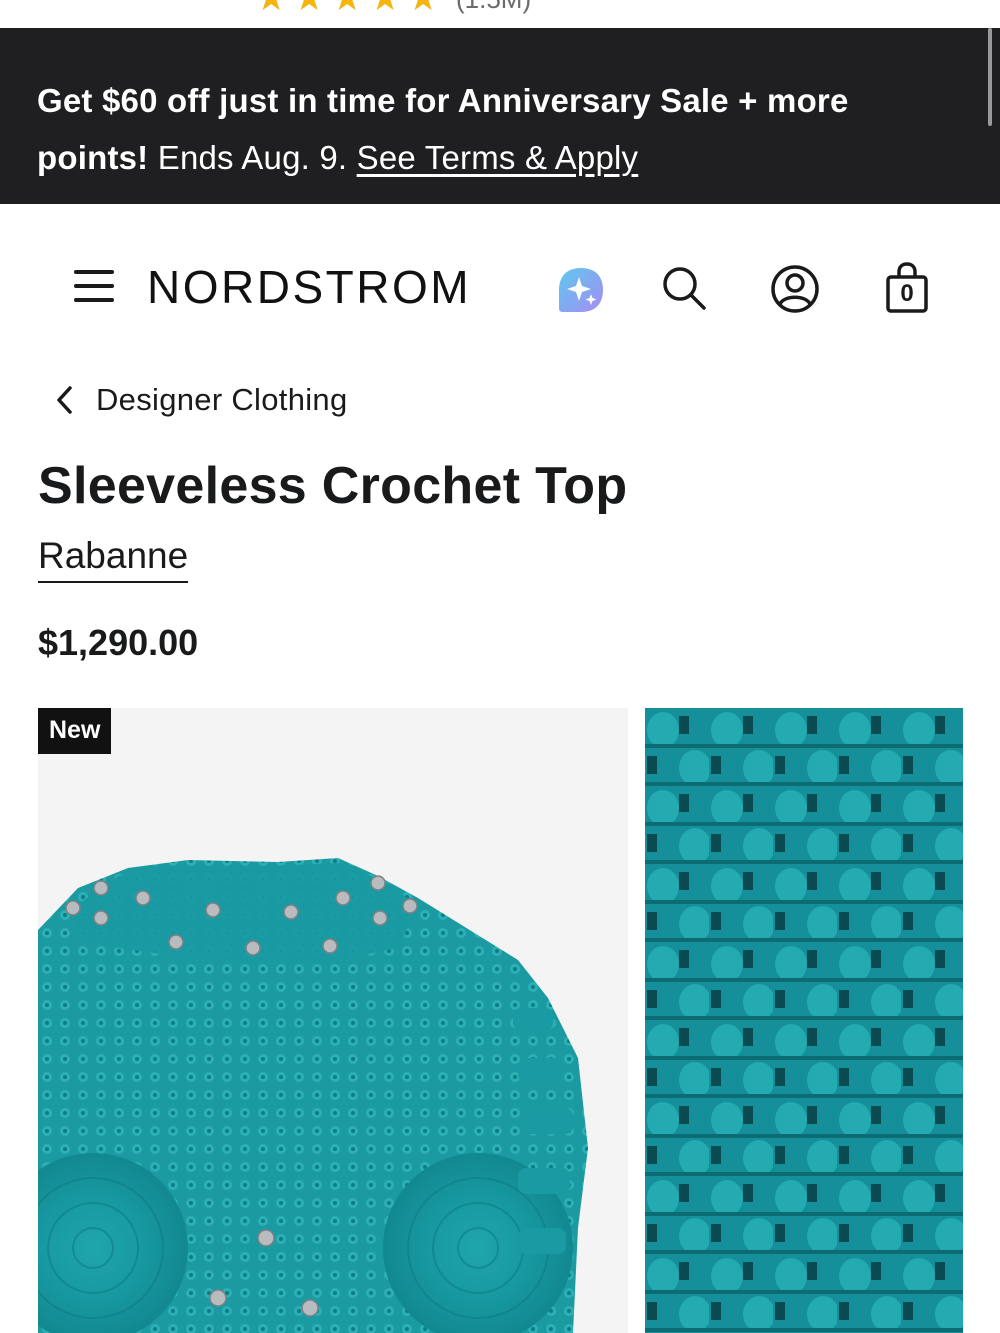 Image resolution: width=1000 pixels, height=1333 pixels. Describe the element at coordinates (907, 293) in the screenshot. I see `bag-count: 0` at that location.